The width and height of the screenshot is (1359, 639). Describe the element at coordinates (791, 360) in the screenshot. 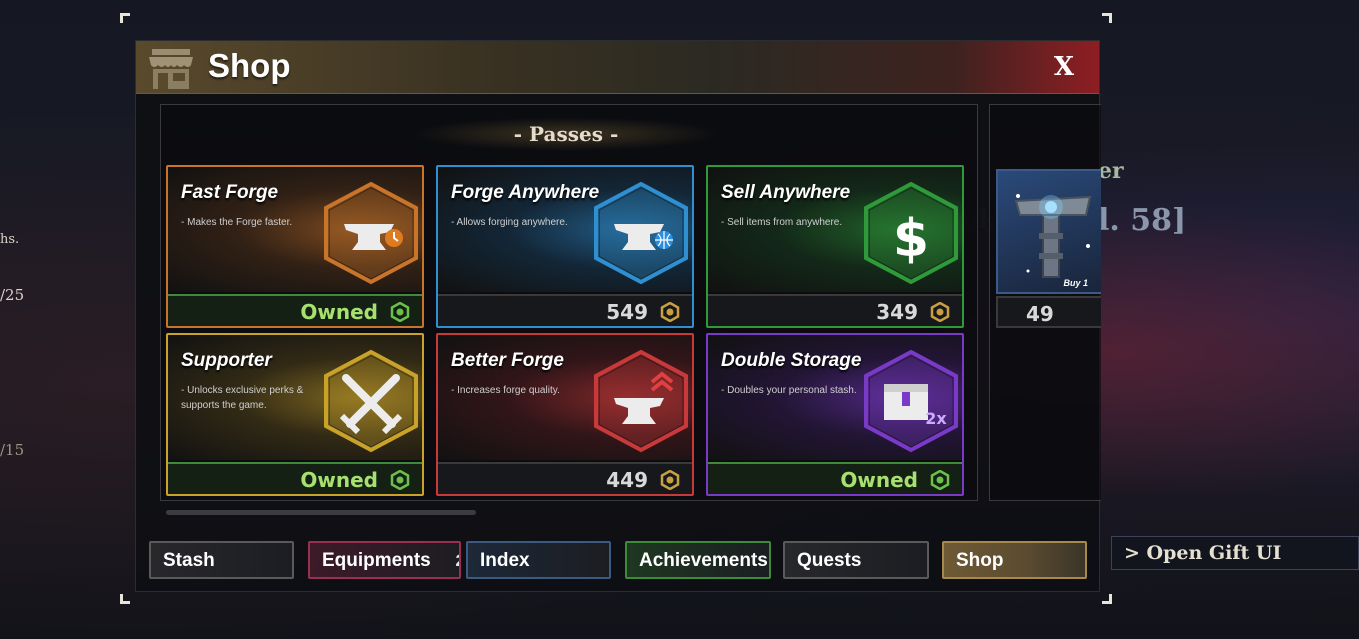

I see `pass-name: Double Storage` at that location.